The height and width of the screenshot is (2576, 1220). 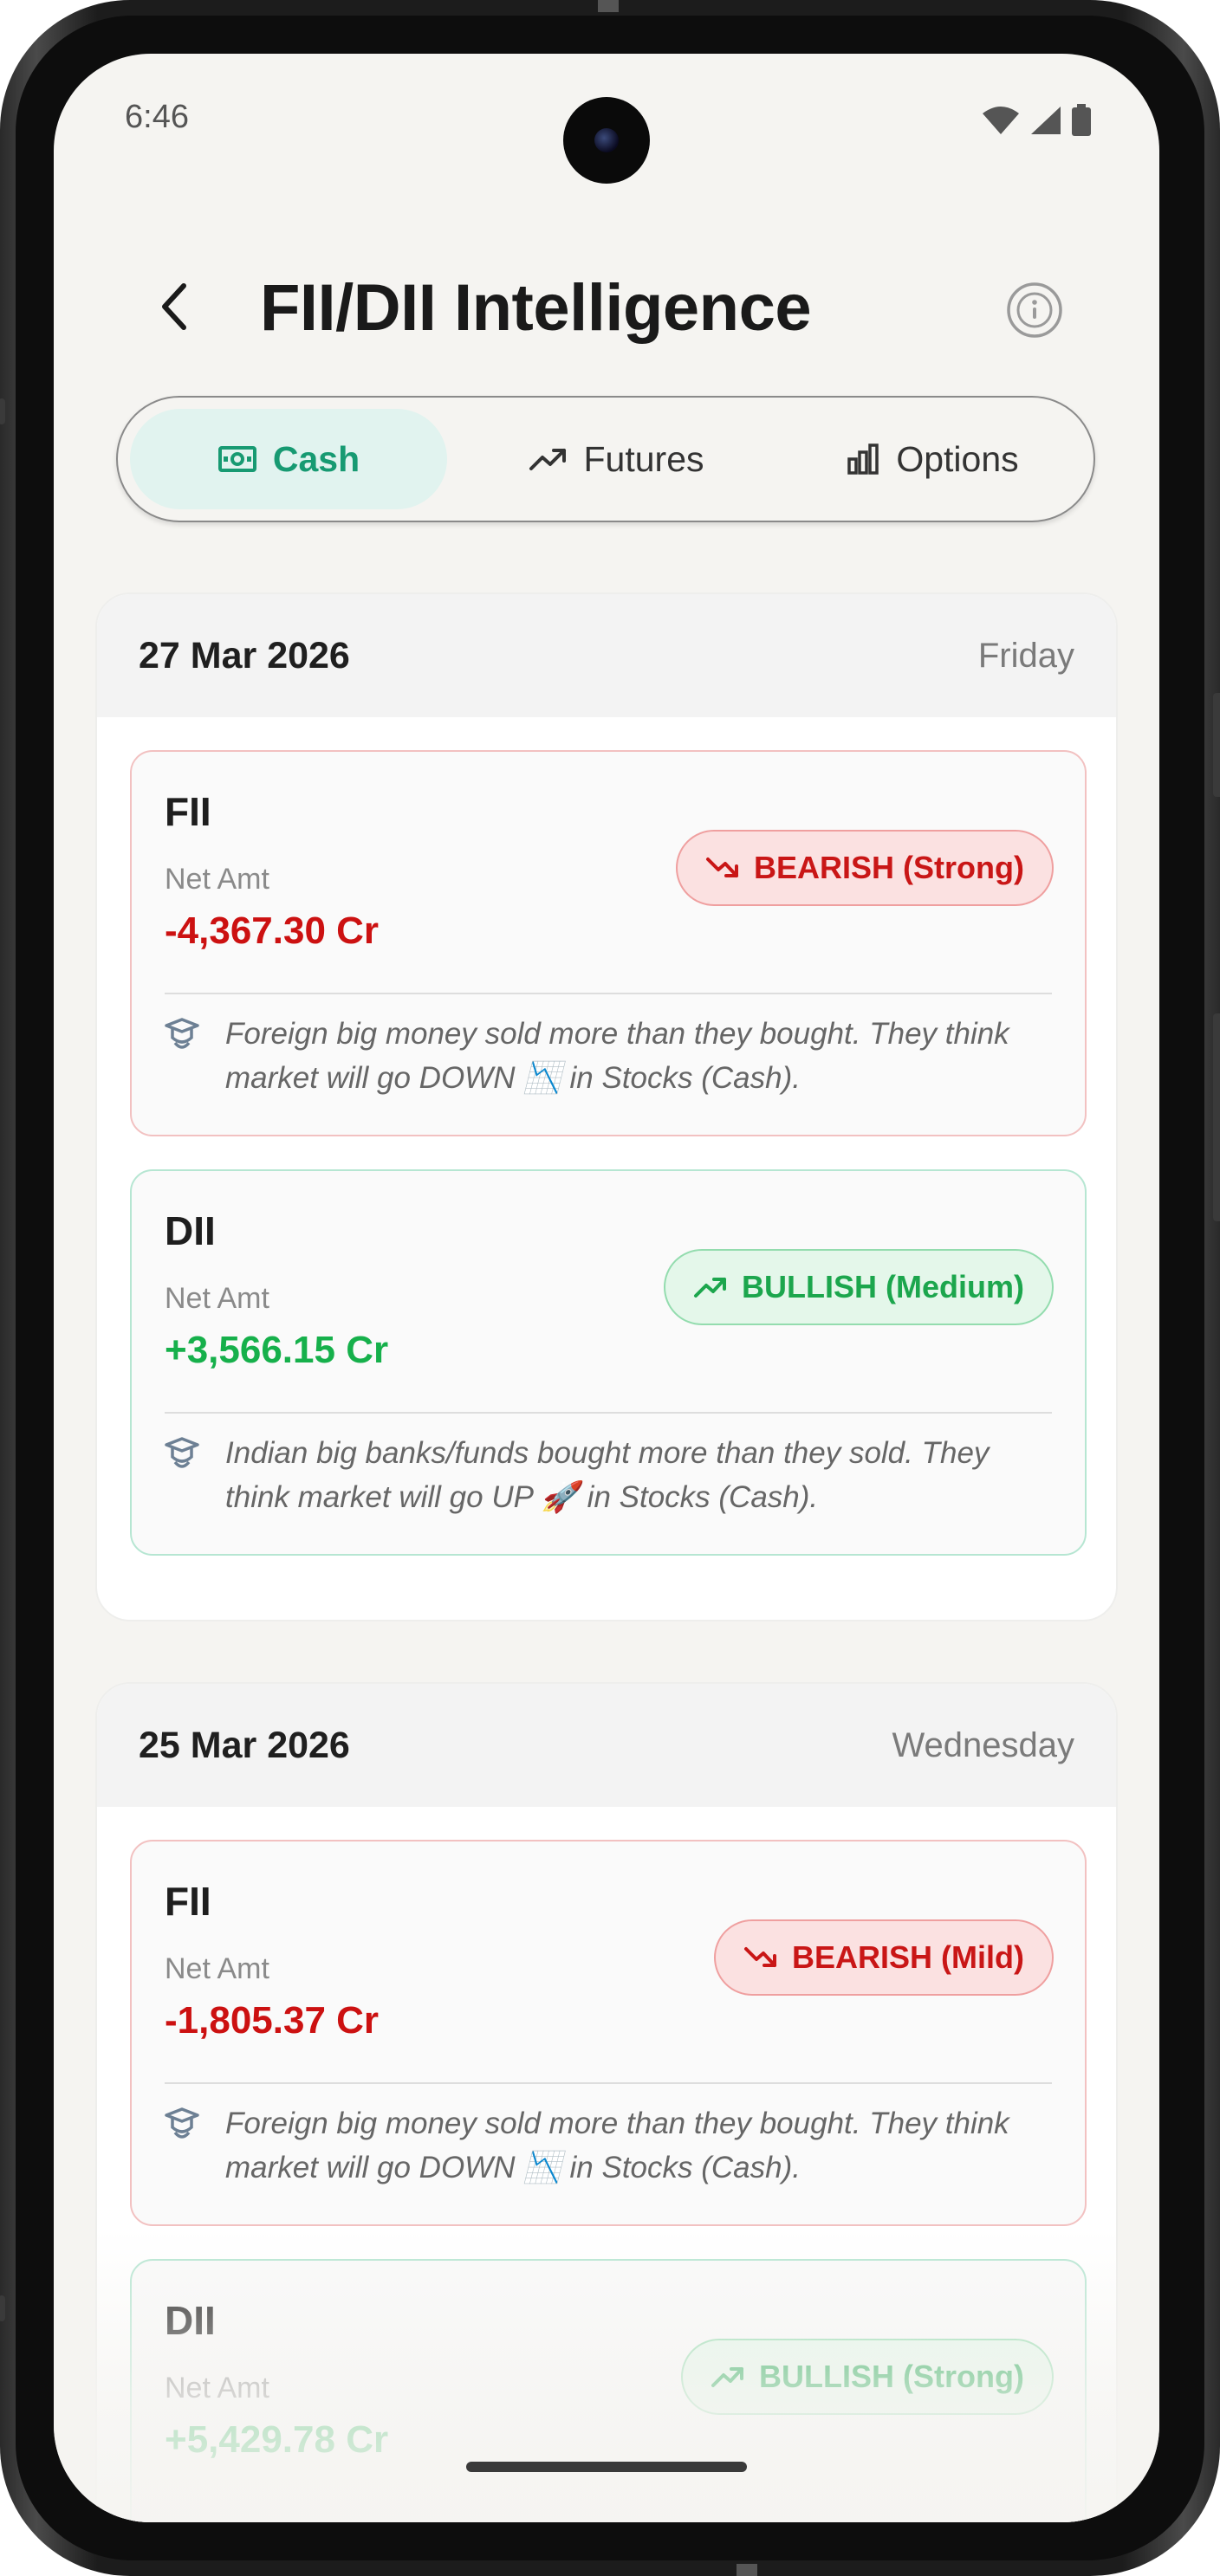 I want to click on day-weekday: Wednesday, so click(x=983, y=1744).